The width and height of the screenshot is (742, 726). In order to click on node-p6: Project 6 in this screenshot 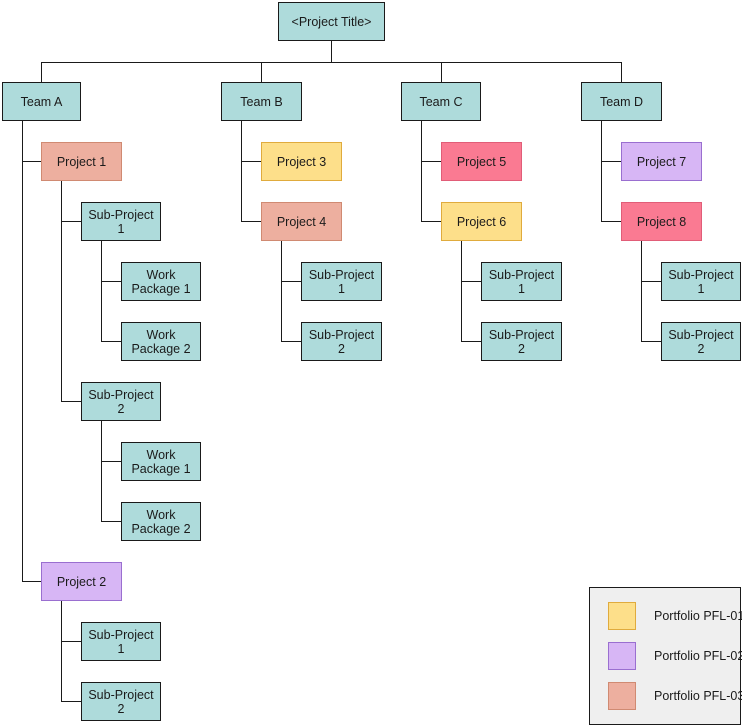, I will do `click(481, 221)`.